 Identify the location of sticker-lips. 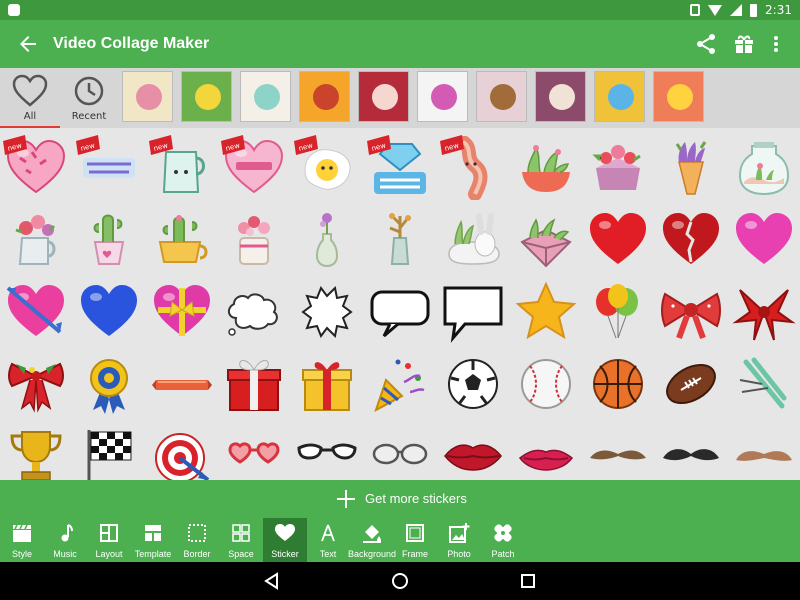
(473, 450).